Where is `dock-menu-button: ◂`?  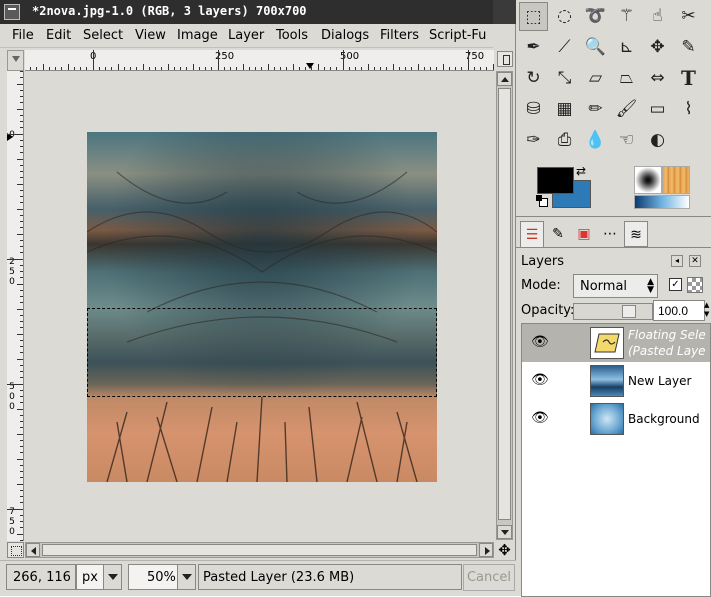 dock-menu-button: ◂ is located at coordinates (677, 261).